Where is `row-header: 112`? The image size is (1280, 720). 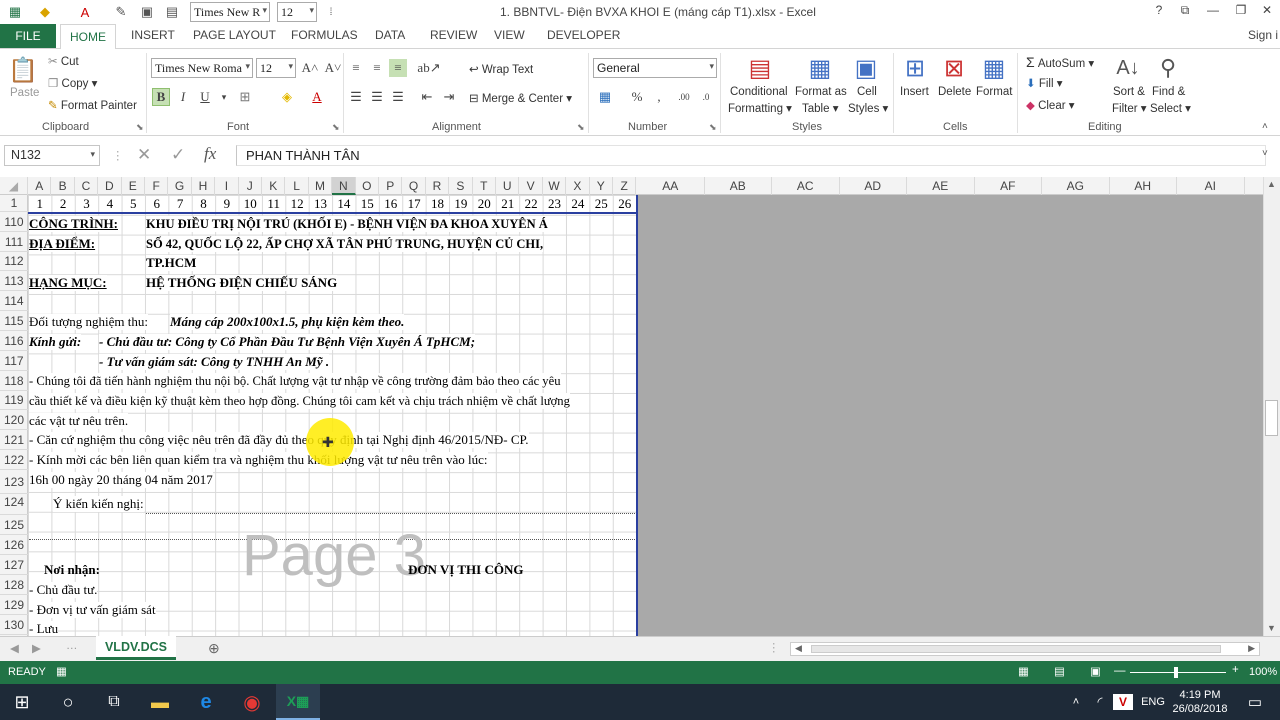
row-header: 112 is located at coordinates (14, 261).